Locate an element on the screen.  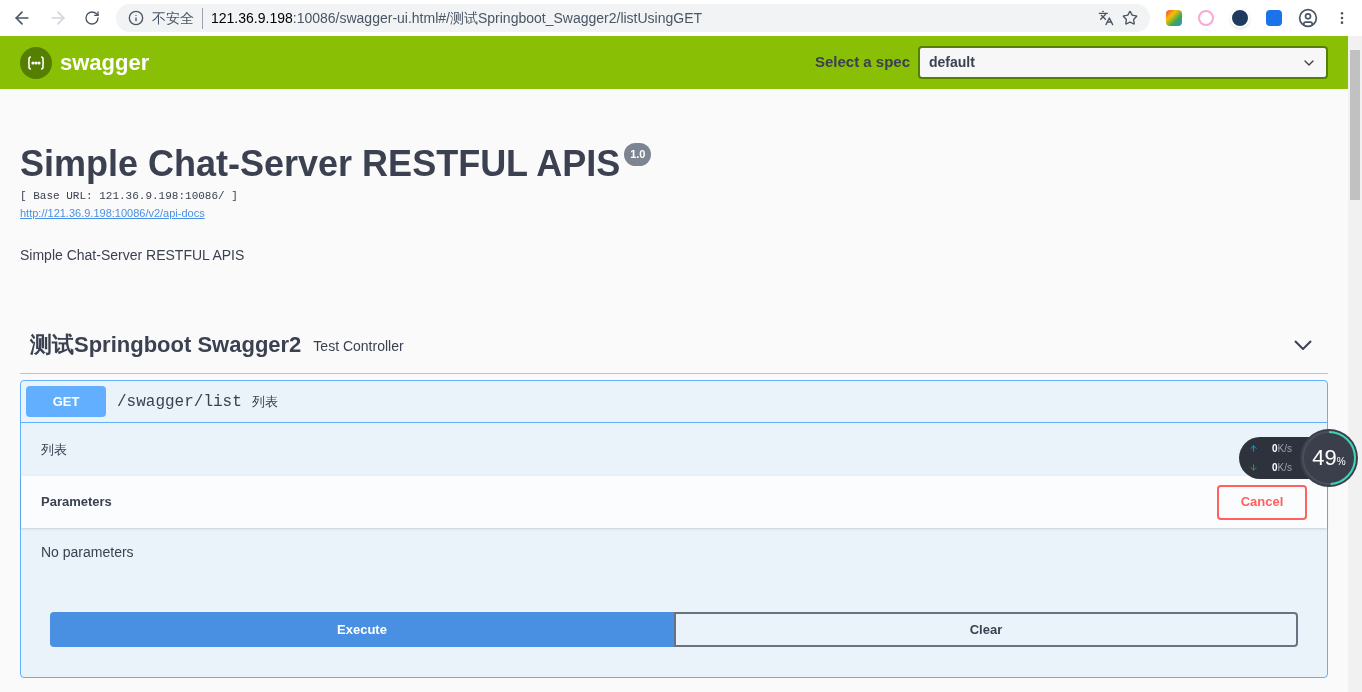
download-speed: 0K/s is located at coordinates (1282, 468).